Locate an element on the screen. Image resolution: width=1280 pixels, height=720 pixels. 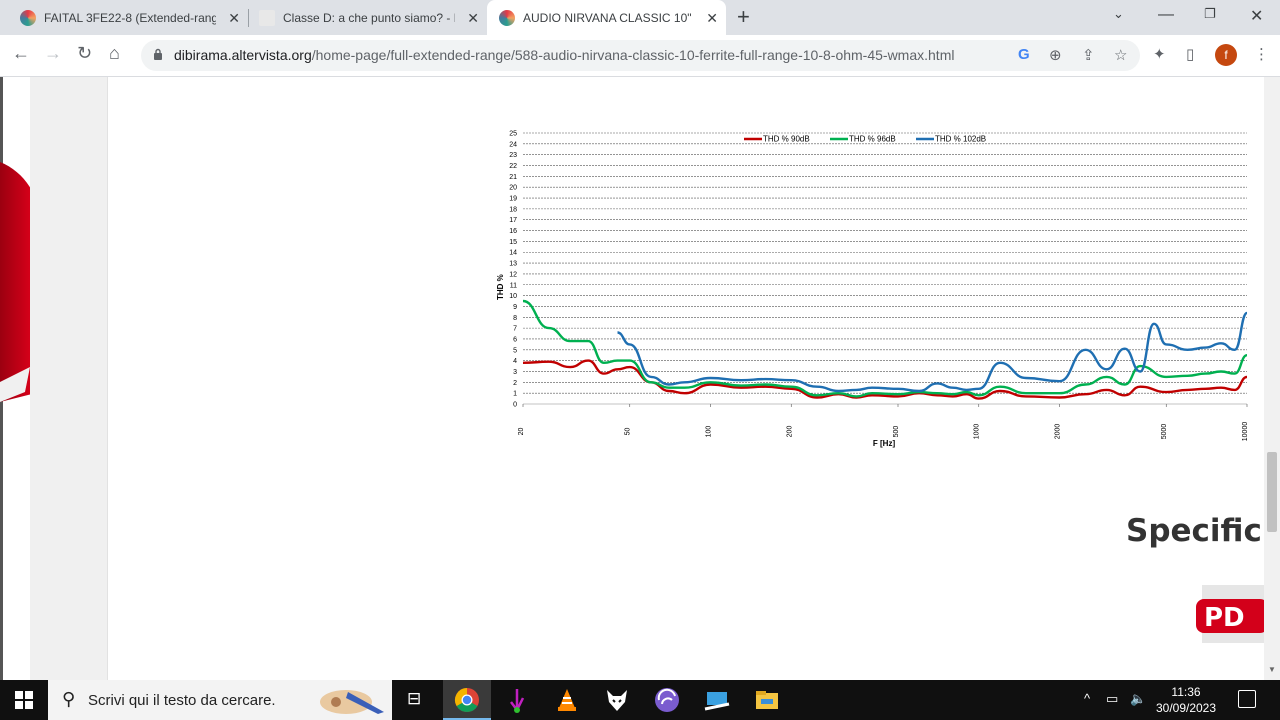
taskbar-search-box: ⚲ Scrivi qui il testo da cercare. is located at coordinates (220, 700).